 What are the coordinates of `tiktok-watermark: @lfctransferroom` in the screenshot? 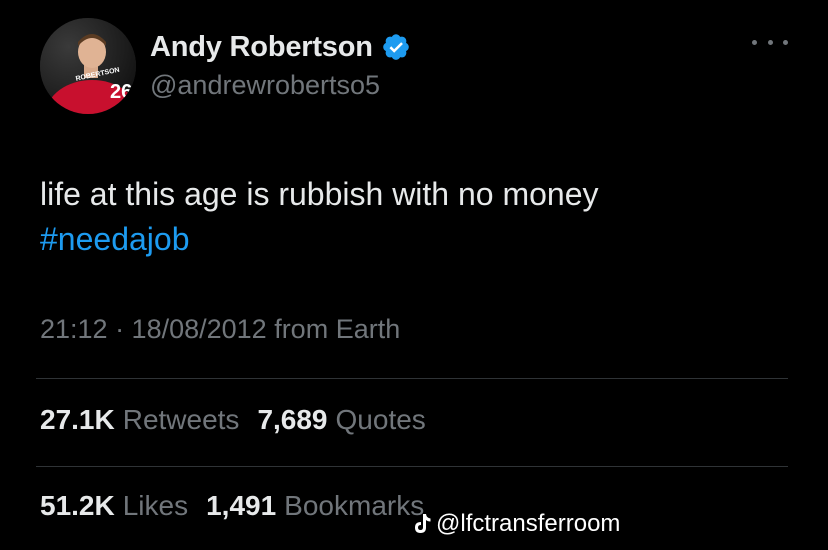 It's located at (516, 524).